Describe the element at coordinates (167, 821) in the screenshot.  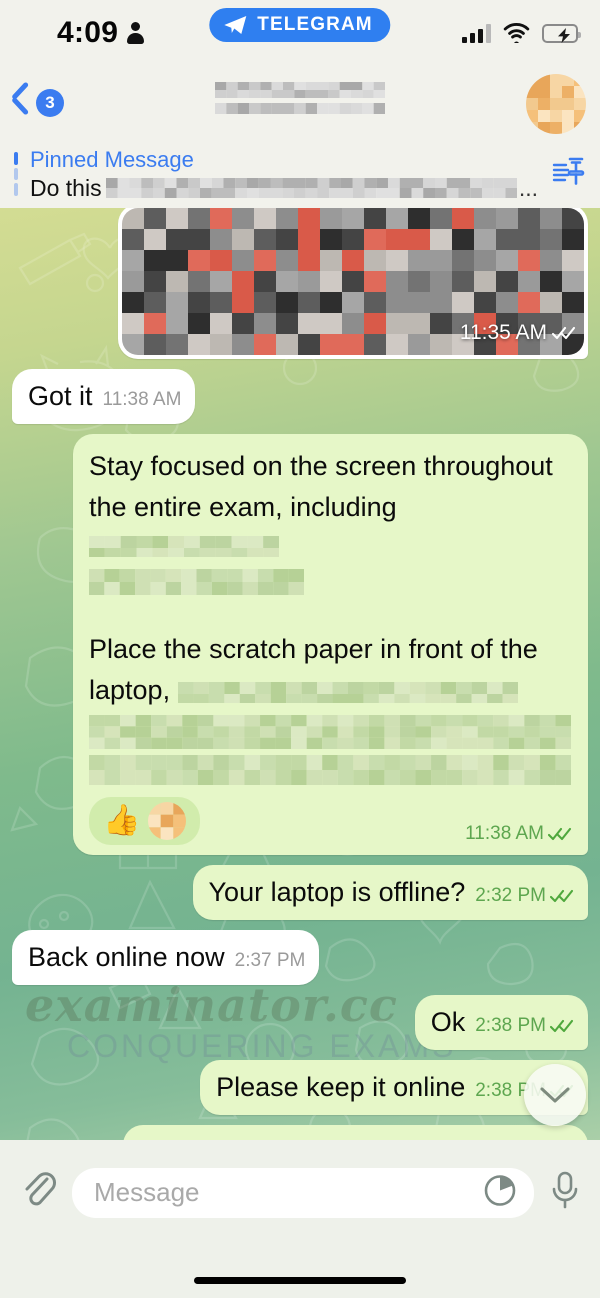
I see `reaction-redacted-avatar` at that location.